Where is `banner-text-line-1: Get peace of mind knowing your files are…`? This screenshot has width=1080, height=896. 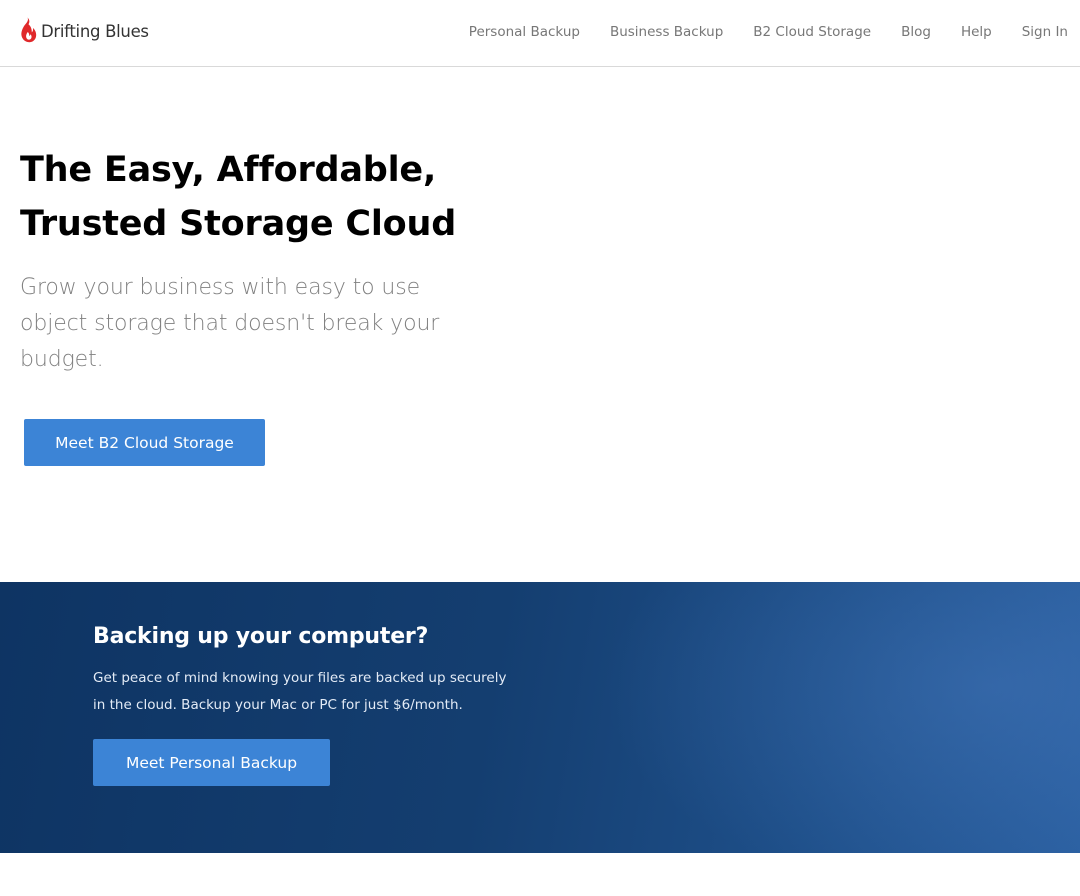
banner-text-line-1: Get peace of mind knowing your files are… is located at coordinates (300, 678).